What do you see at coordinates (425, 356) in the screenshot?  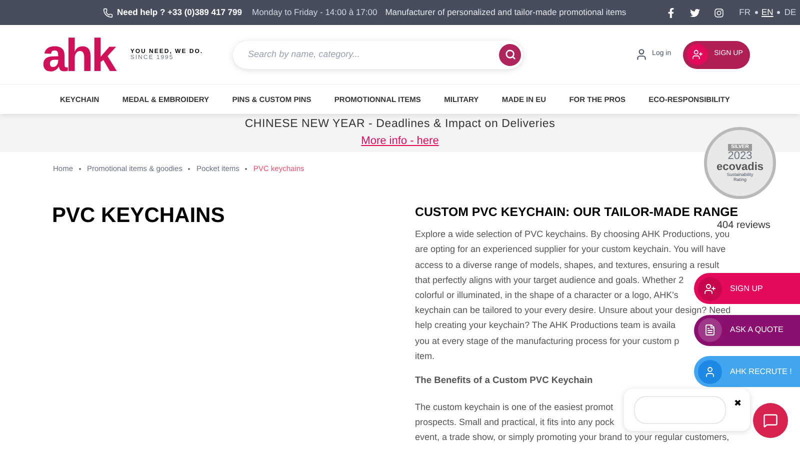 I see `paragraph-line: item.` at bounding box center [425, 356].